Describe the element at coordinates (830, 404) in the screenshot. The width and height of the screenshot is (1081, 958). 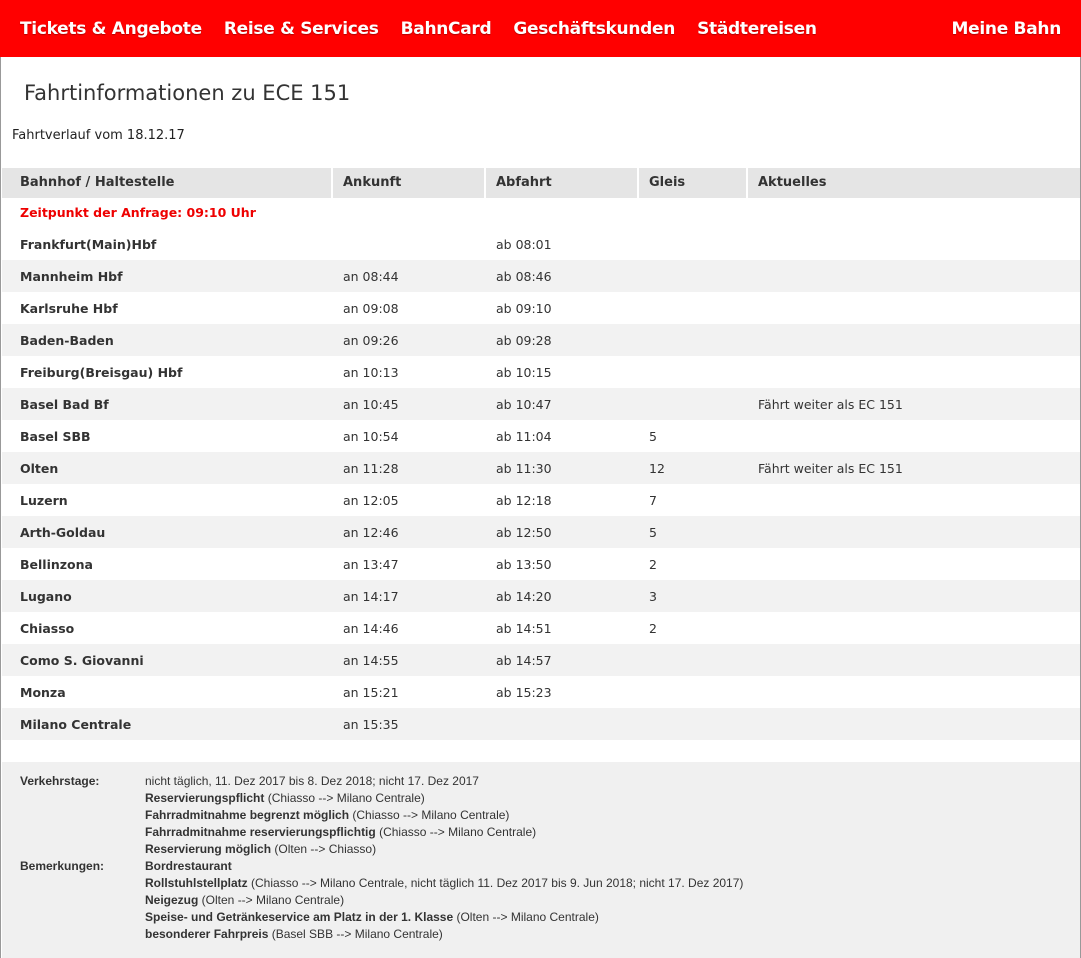
I see `current-info: Fährt weiter als EC 151` at that location.